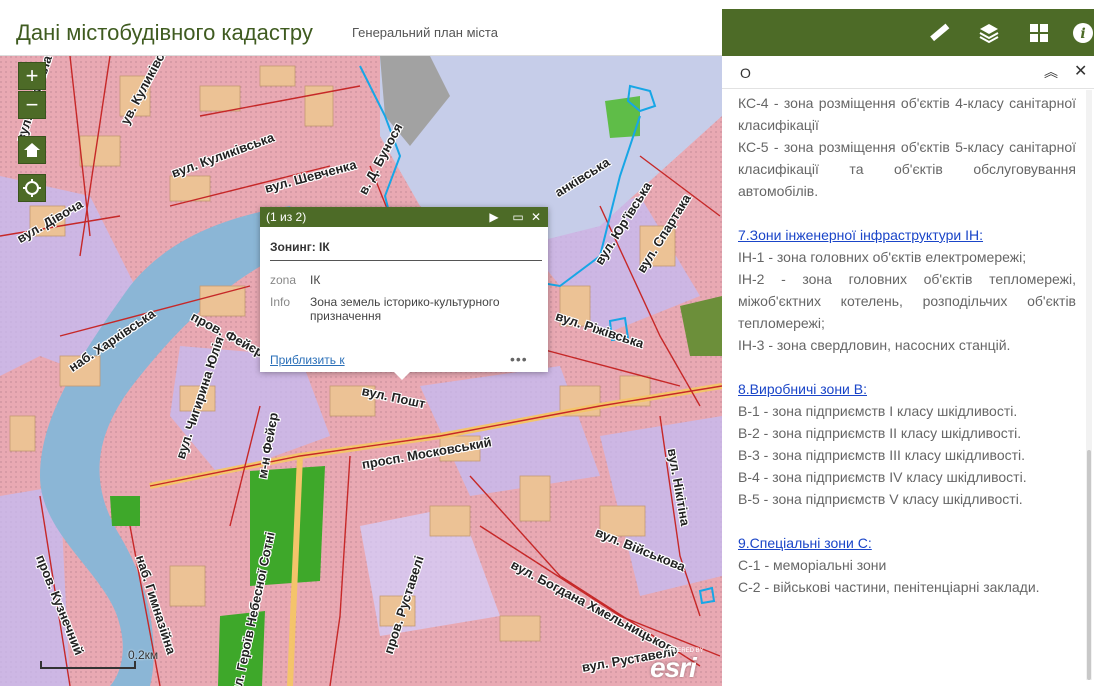  Describe the element at coordinates (280, 302) in the screenshot. I see `field-key: Info` at that location.